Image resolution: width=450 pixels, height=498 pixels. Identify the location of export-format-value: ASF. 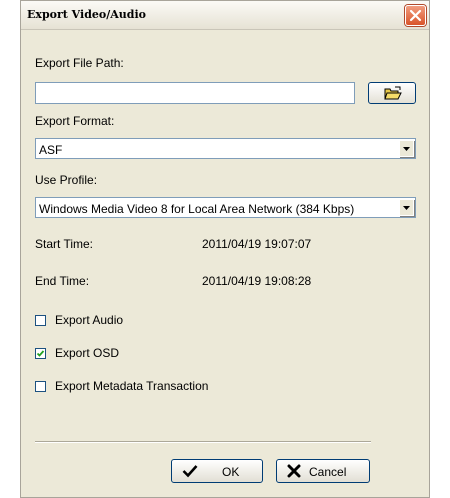
(51, 150).